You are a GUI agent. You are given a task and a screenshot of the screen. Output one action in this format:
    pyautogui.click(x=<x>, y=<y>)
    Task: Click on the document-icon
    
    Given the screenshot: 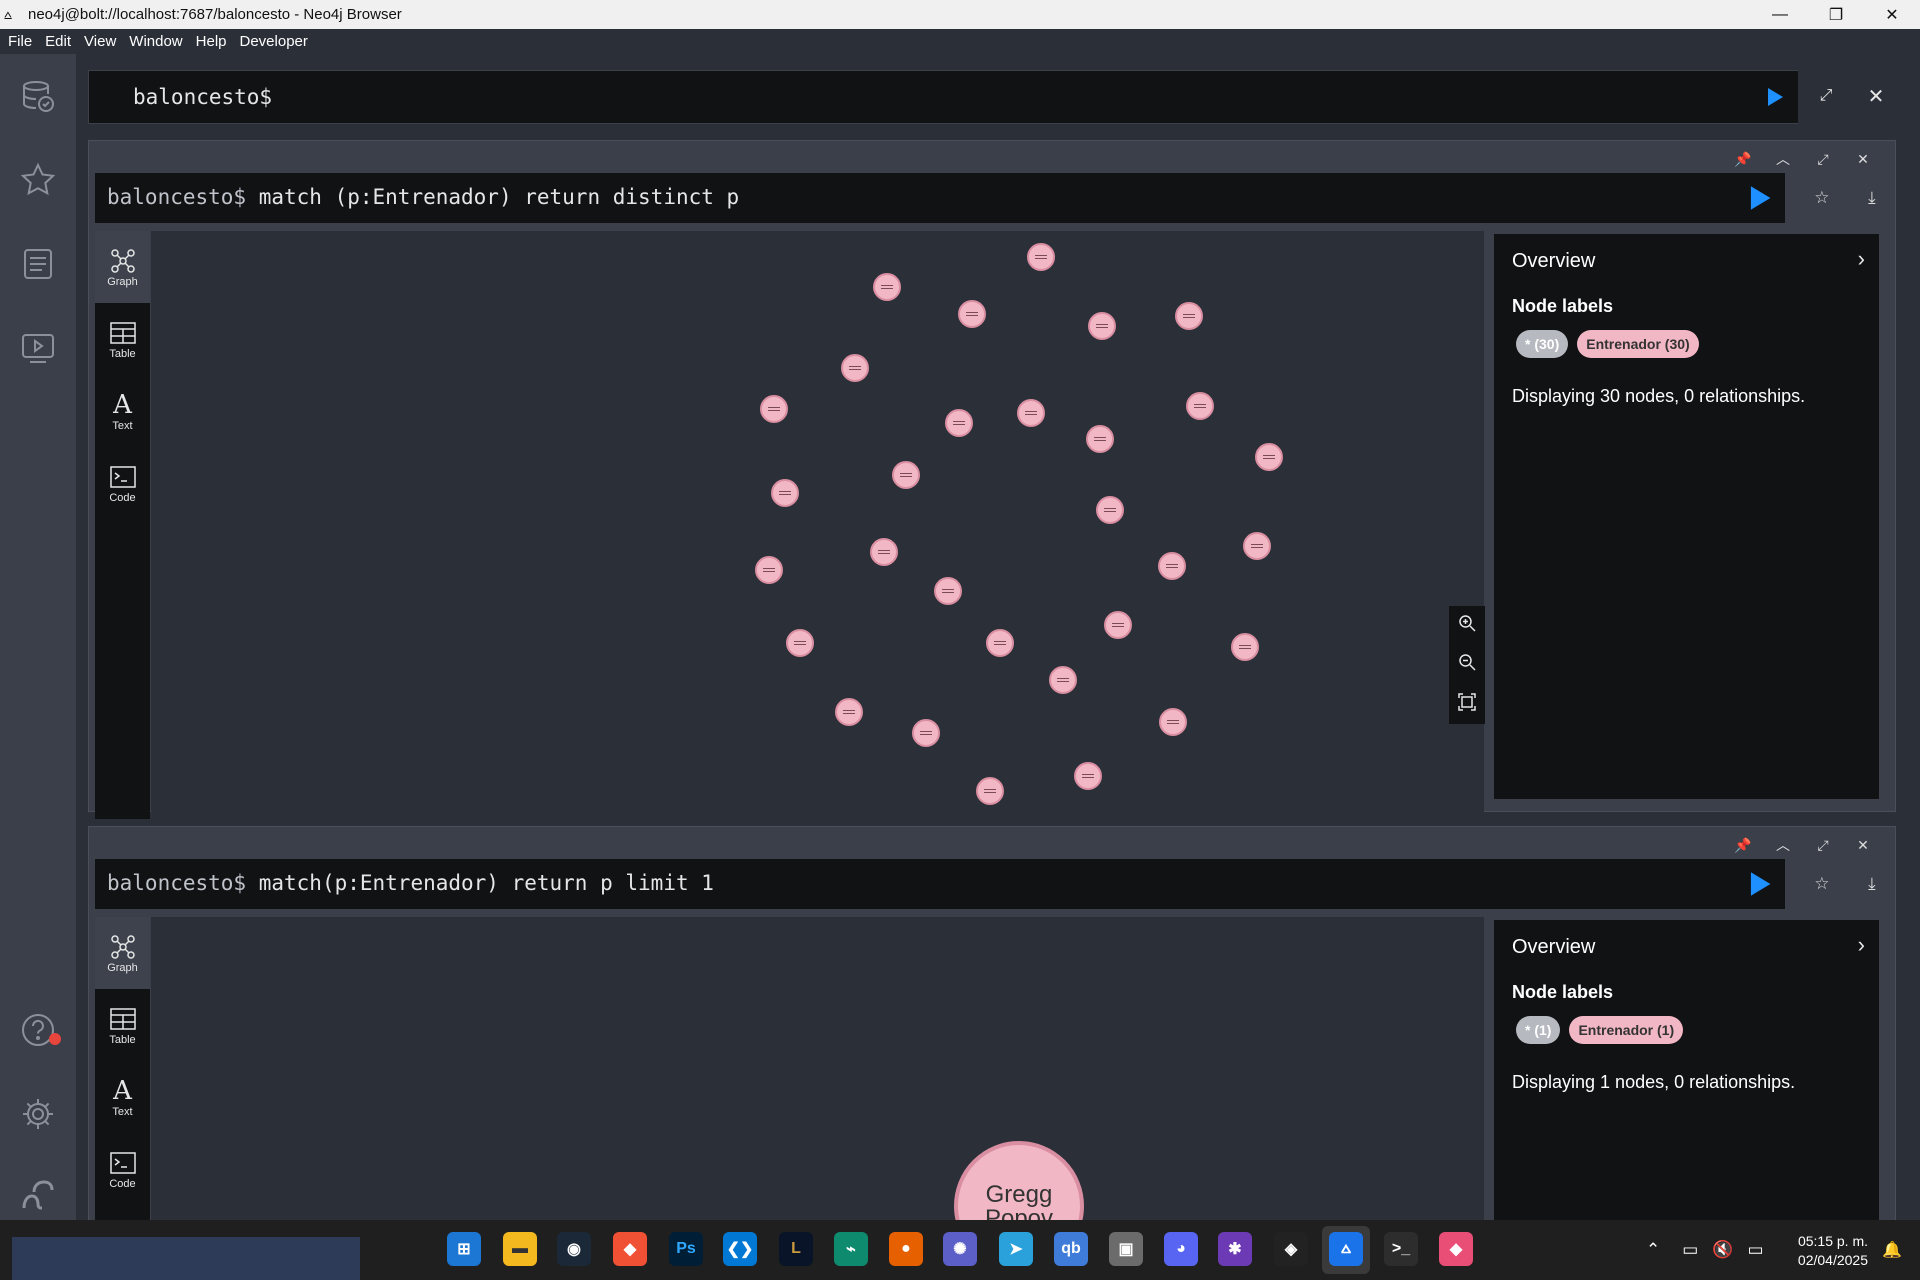 What is the action you would take?
    pyautogui.click(x=38, y=264)
    